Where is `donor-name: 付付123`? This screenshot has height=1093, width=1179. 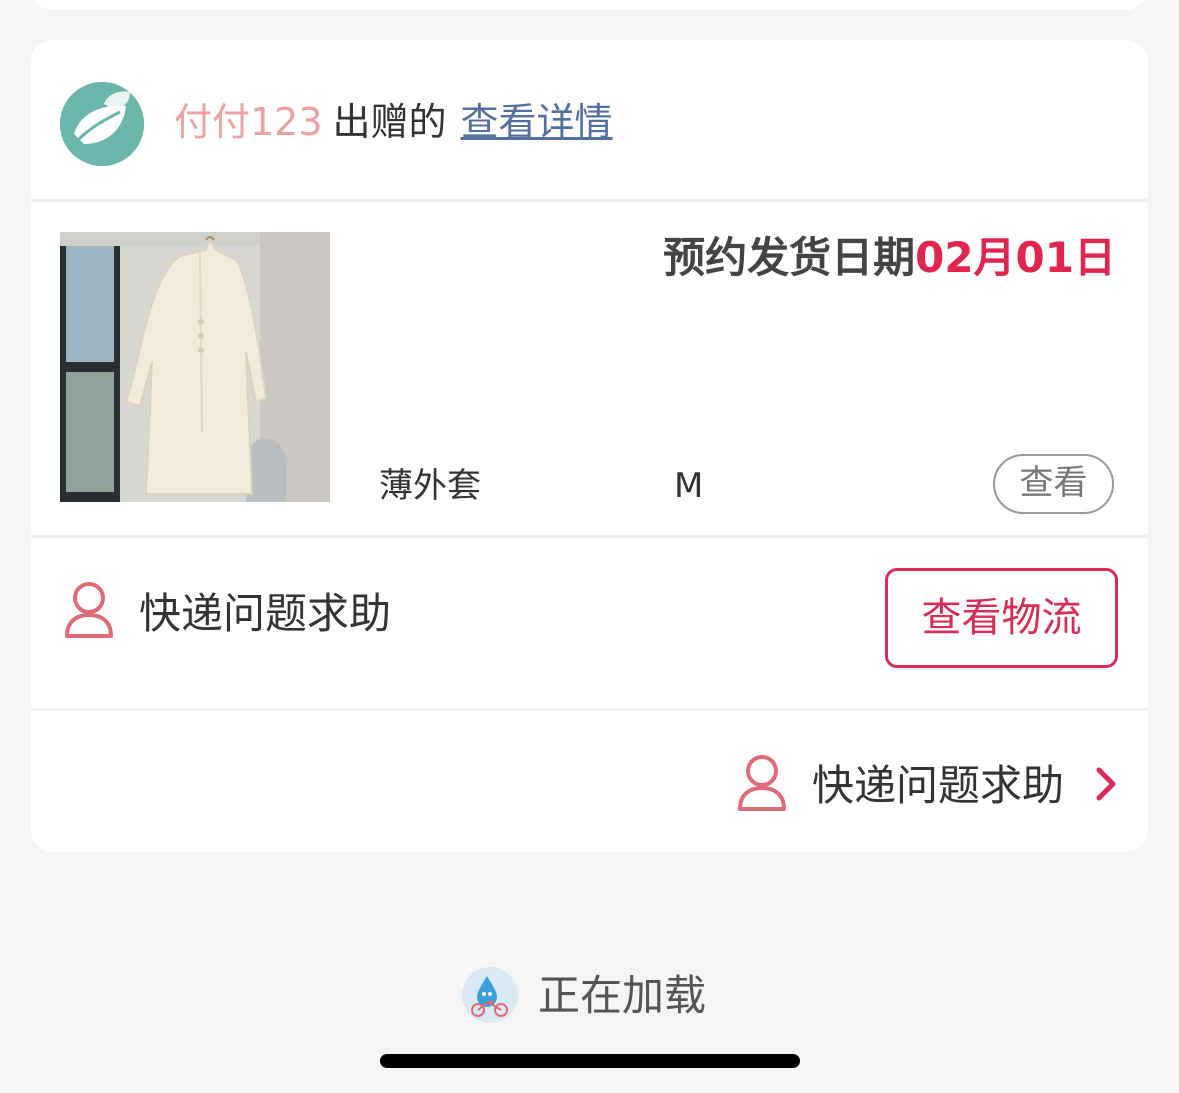 donor-name: 付付123 is located at coordinates (248, 122).